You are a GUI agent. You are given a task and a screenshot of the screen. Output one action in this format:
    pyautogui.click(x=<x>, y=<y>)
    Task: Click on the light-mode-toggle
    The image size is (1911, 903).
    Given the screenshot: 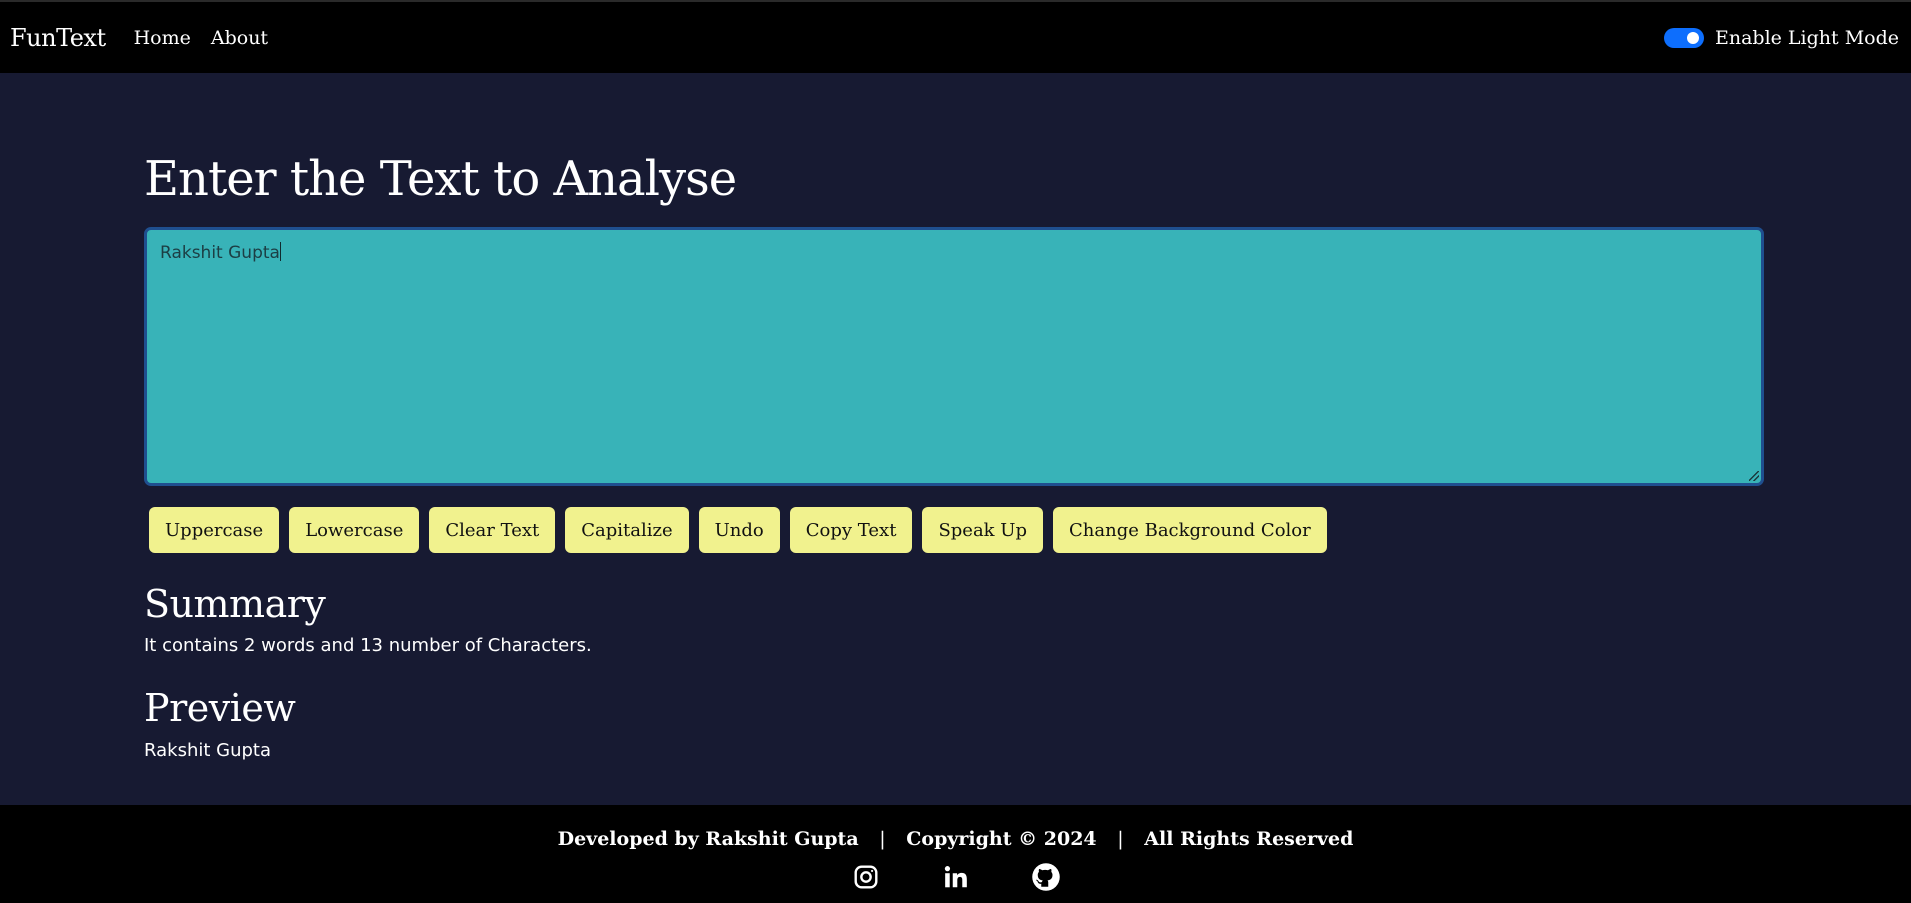 What is the action you would take?
    pyautogui.click(x=1683, y=37)
    